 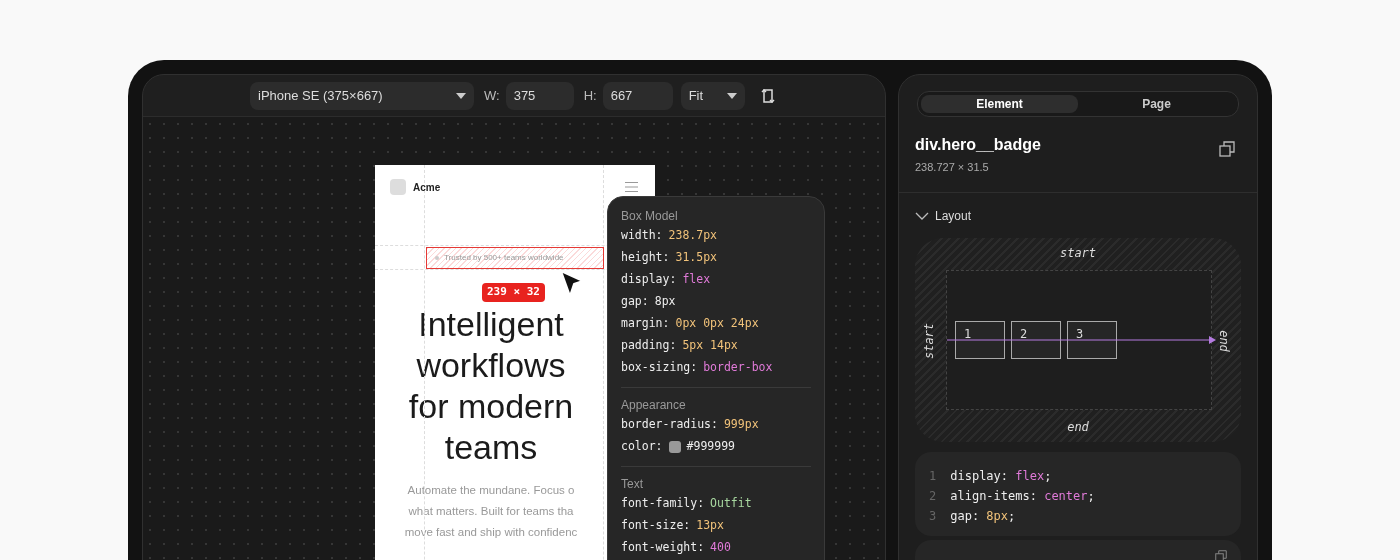 What do you see at coordinates (731, 504) in the screenshot?
I see `property-value: Outfit` at bounding box center [731, 504].